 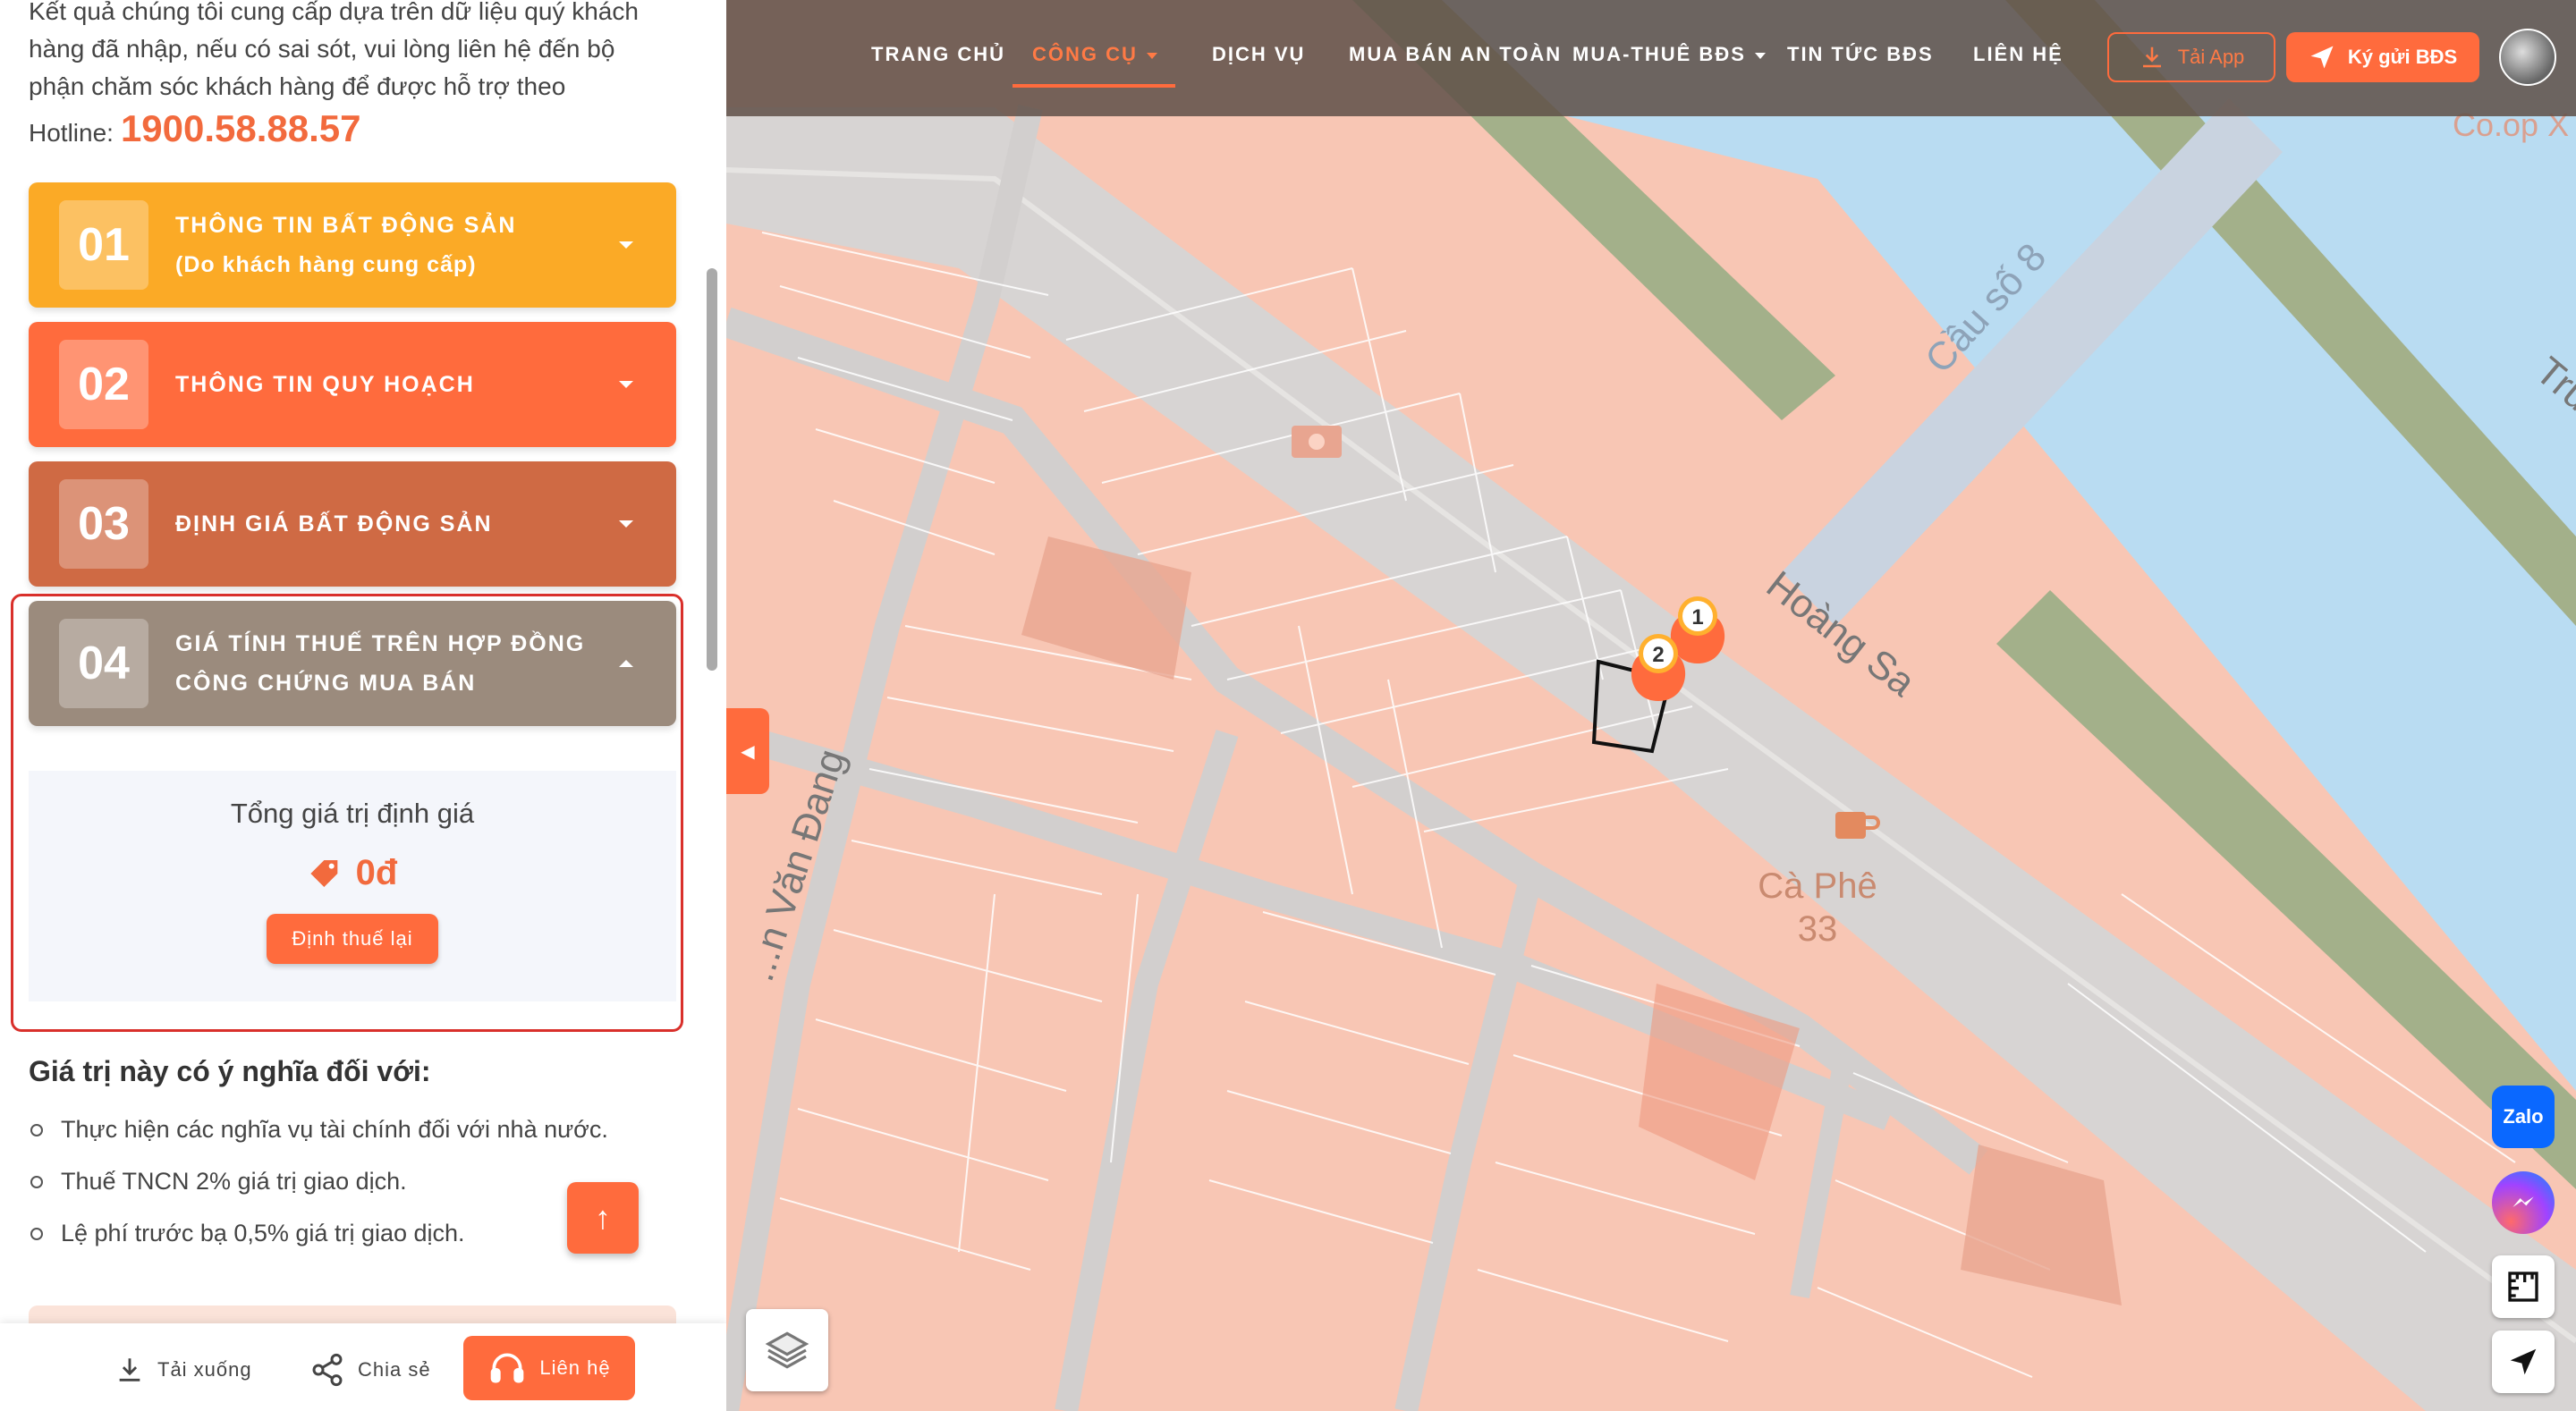 I want to click on section-title-line2: CÔNG CHỨNG MUA BÁN, so click(x=326, y=683).